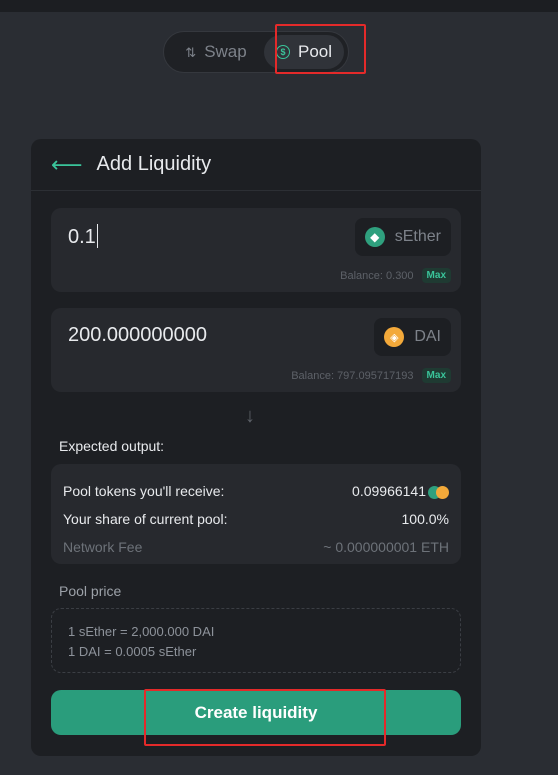 This screenshot has height=775, width=558. What do you see at coordinates (191, 52) in the screenshot?
I see `swap-arrows-icon: ⇅` at bounding box center [191, 52].